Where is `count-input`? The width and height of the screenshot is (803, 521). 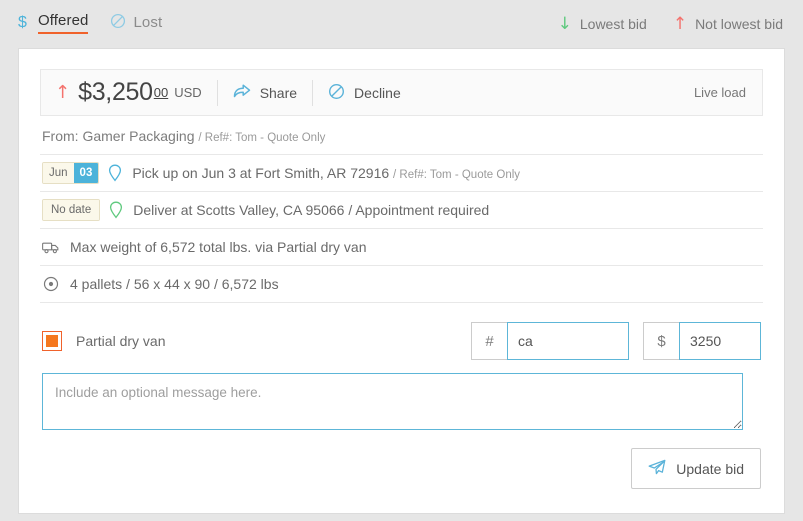 count-input is located at coordinates (568, 341).